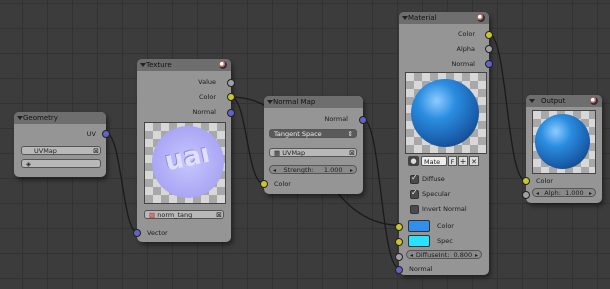 Image resolution: width=610 pixels, height=289 pixels. I want to click on uvmap-label: UVMap, so click(294, 153).